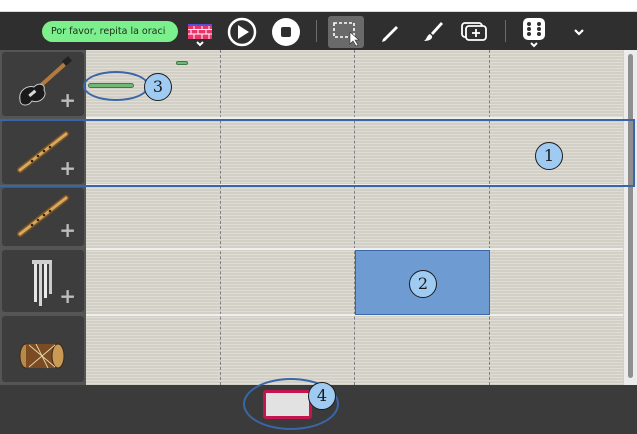 The width and height of the screenshot is (637, 434). Describe the element at coordinates (42, 356) in the screenshot. I see `drum-icon` at that location.